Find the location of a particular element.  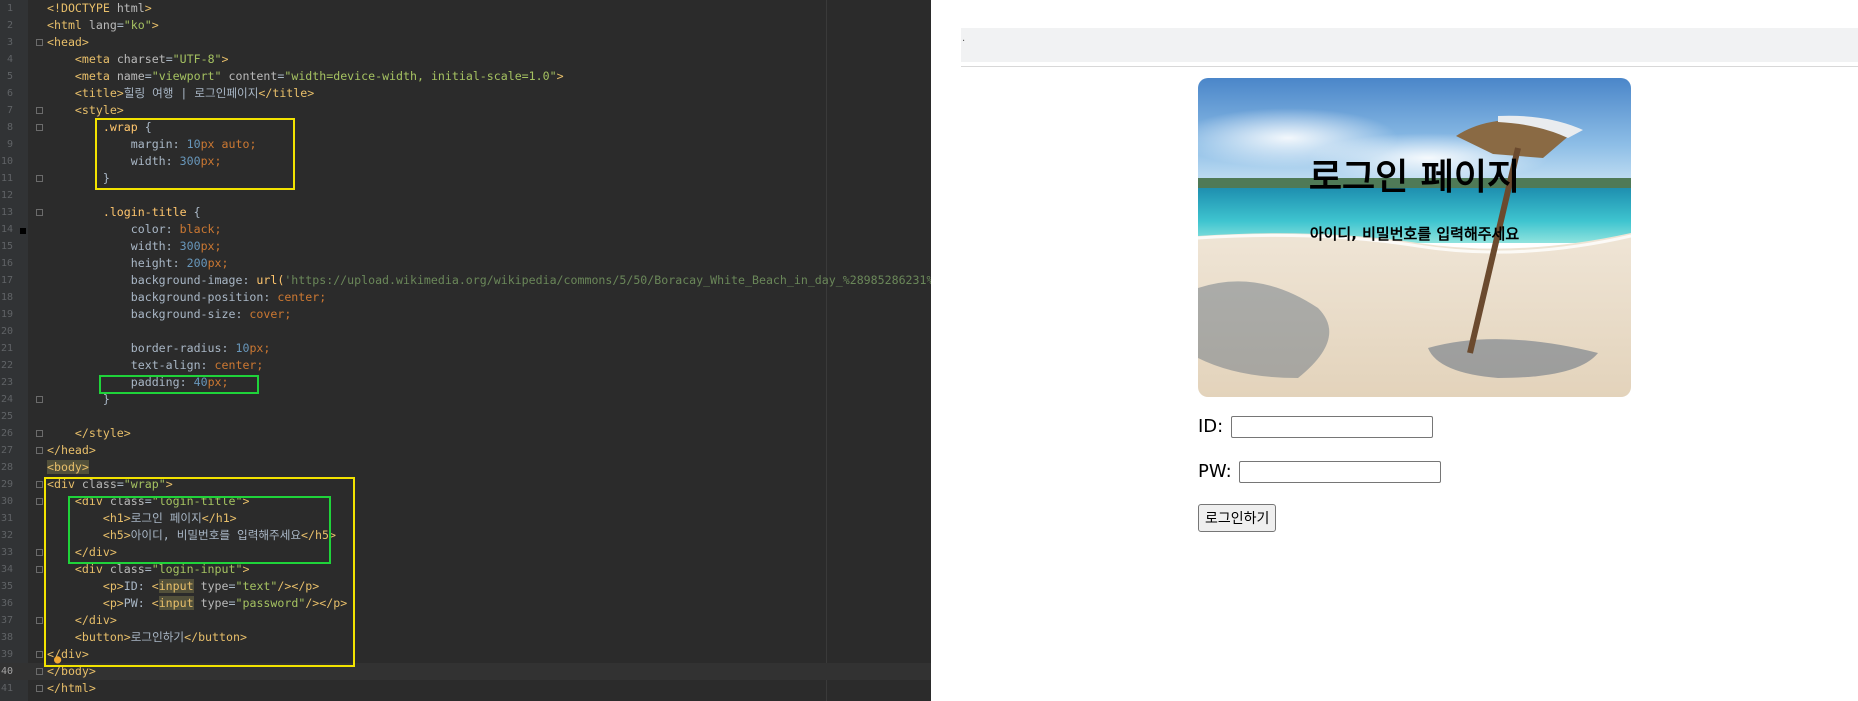

code-text: background-size: cover; is located at coordinates (169, 314).